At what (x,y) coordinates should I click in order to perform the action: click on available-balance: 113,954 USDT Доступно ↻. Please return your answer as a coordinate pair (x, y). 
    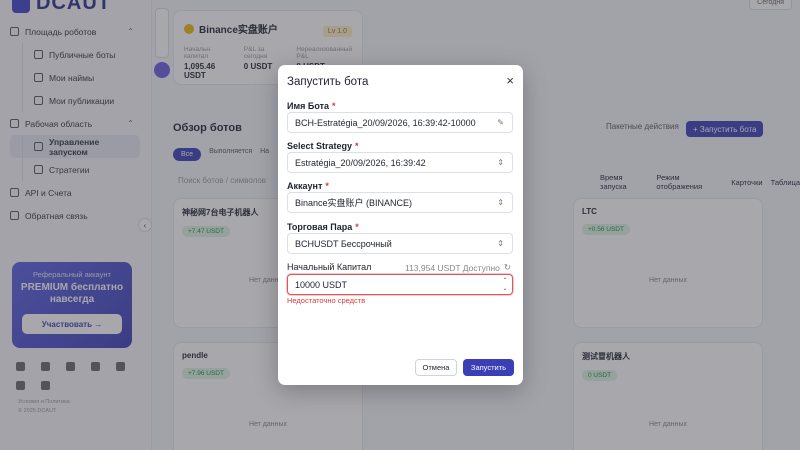
    Looking at the image, I should click on (458, 267).